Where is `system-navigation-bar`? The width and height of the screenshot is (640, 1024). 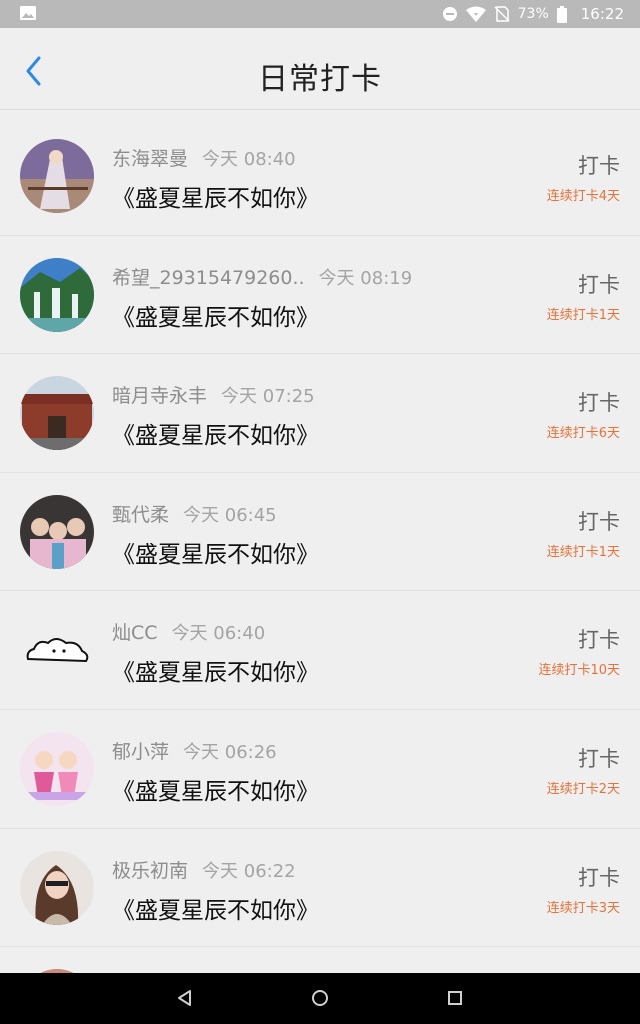
system-navigation-bar is located at coordinates (320, 998).